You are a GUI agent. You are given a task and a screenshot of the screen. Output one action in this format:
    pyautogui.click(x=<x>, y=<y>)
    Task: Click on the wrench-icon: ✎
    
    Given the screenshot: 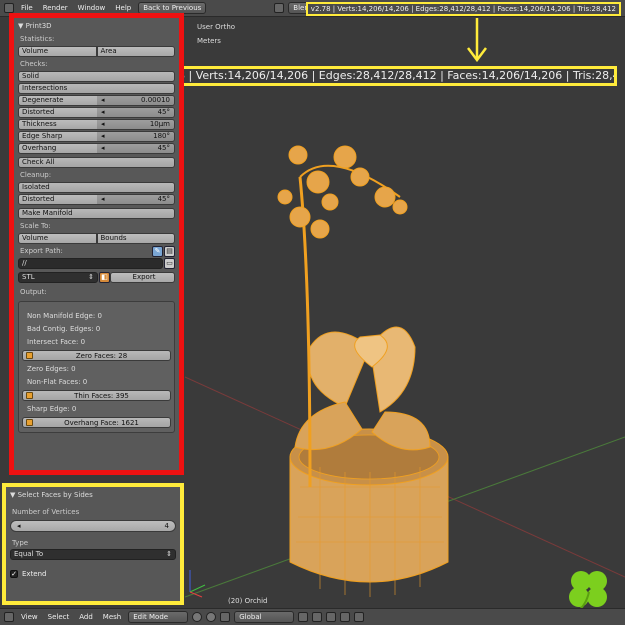 What is the action you would take?
    pyautogui.click(x=157, y=251)
    